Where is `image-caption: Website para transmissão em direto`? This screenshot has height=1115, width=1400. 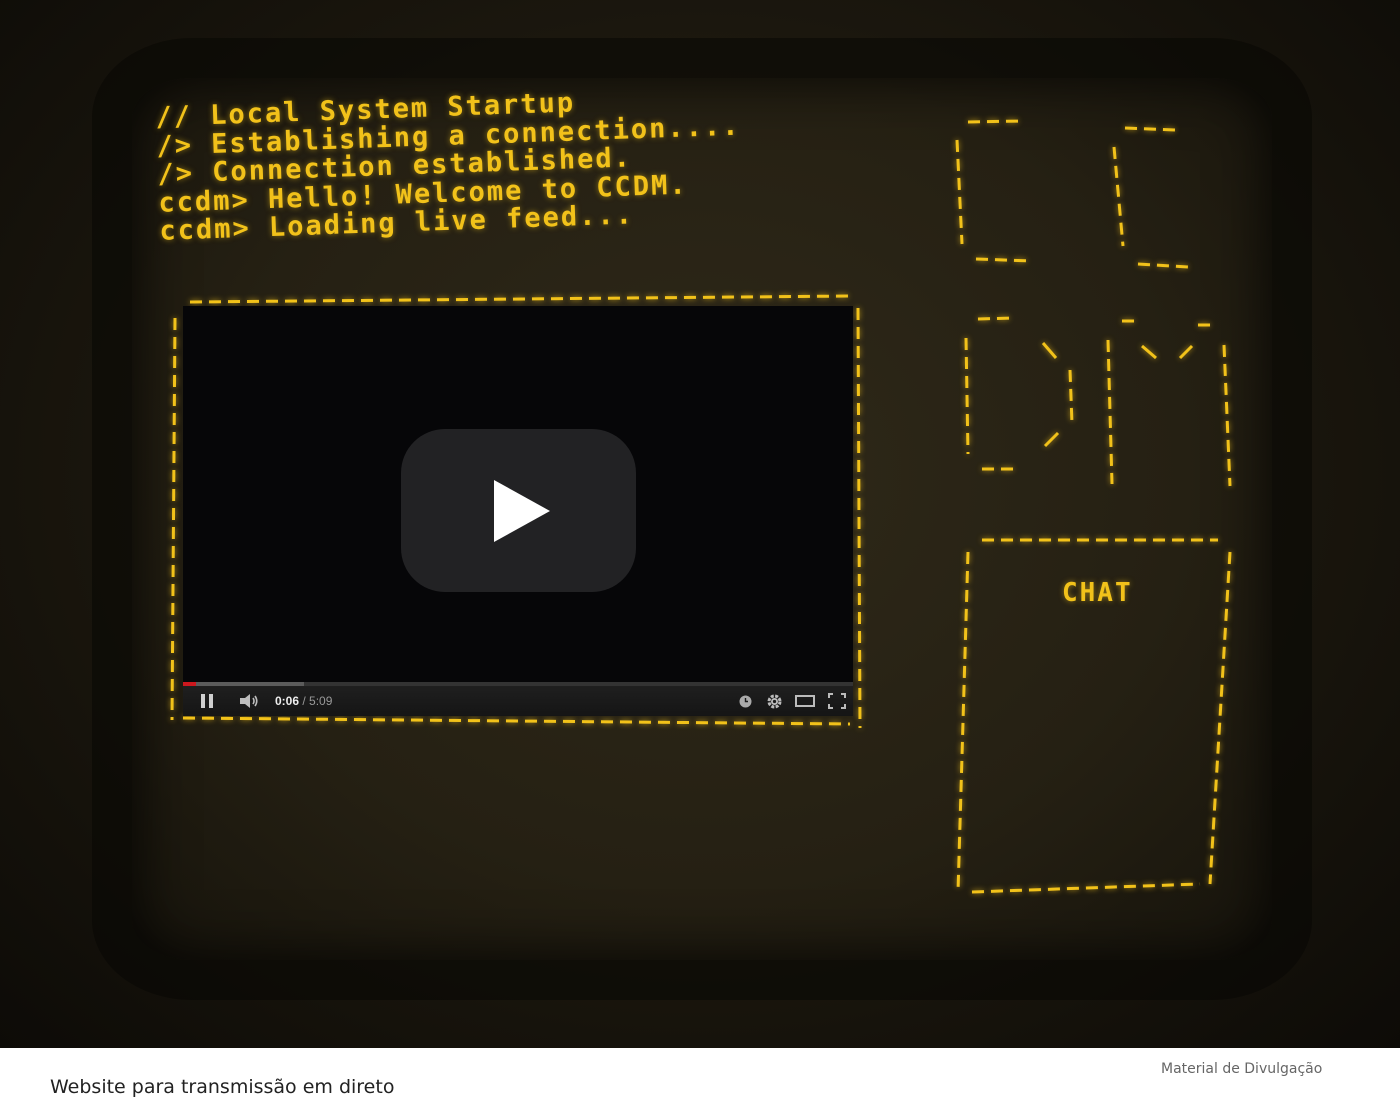 image-caption: Website para transmissão em direto is located at coordinates (222, 1087).